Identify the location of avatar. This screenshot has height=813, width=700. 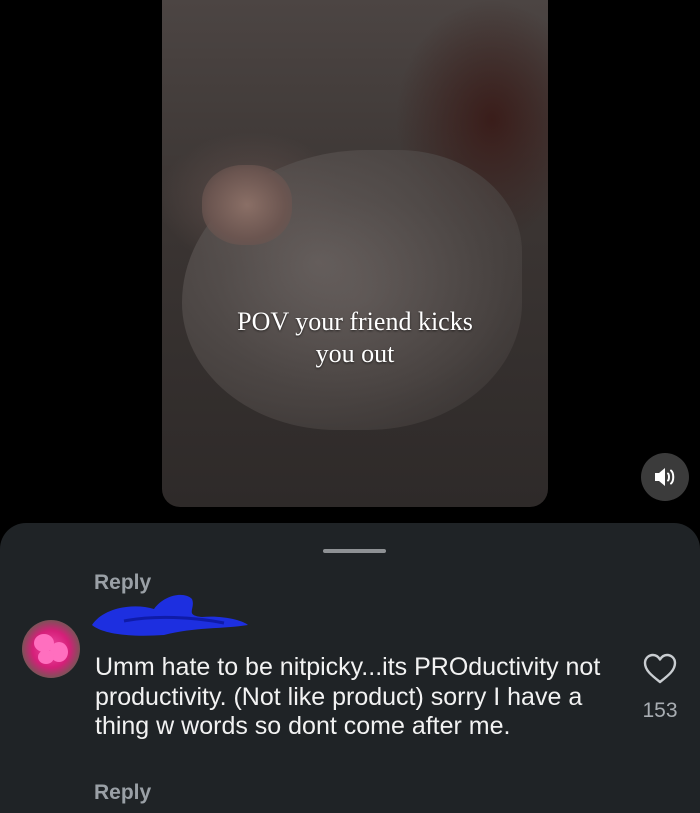
(51, 649).